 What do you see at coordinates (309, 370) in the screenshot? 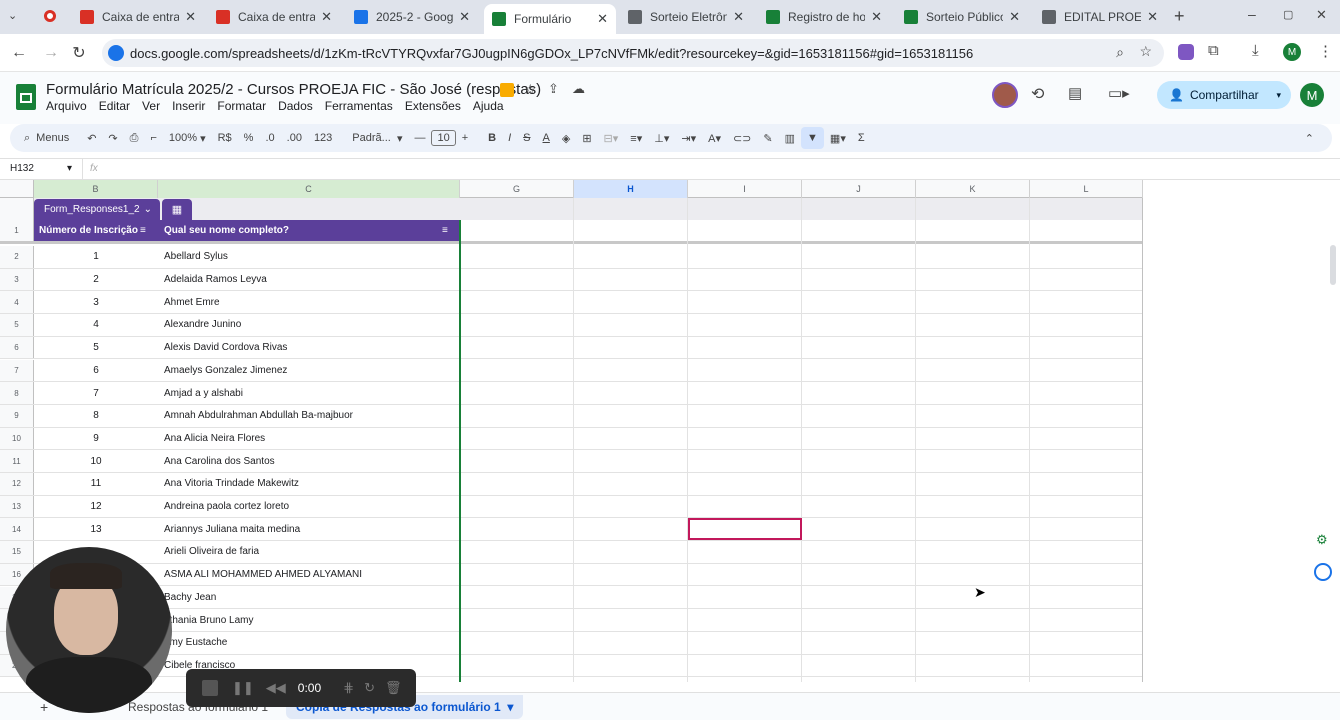
I see `cell-nome-completo: Amaelys Gonzalez Jimenez` at bounding box center [309, 370].